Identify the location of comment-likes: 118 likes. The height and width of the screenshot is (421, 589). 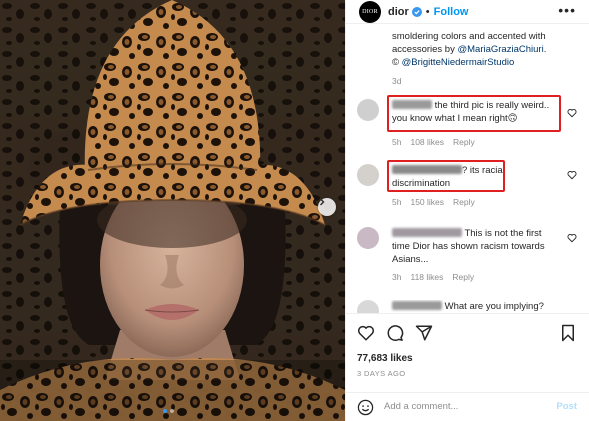
(426, 277).